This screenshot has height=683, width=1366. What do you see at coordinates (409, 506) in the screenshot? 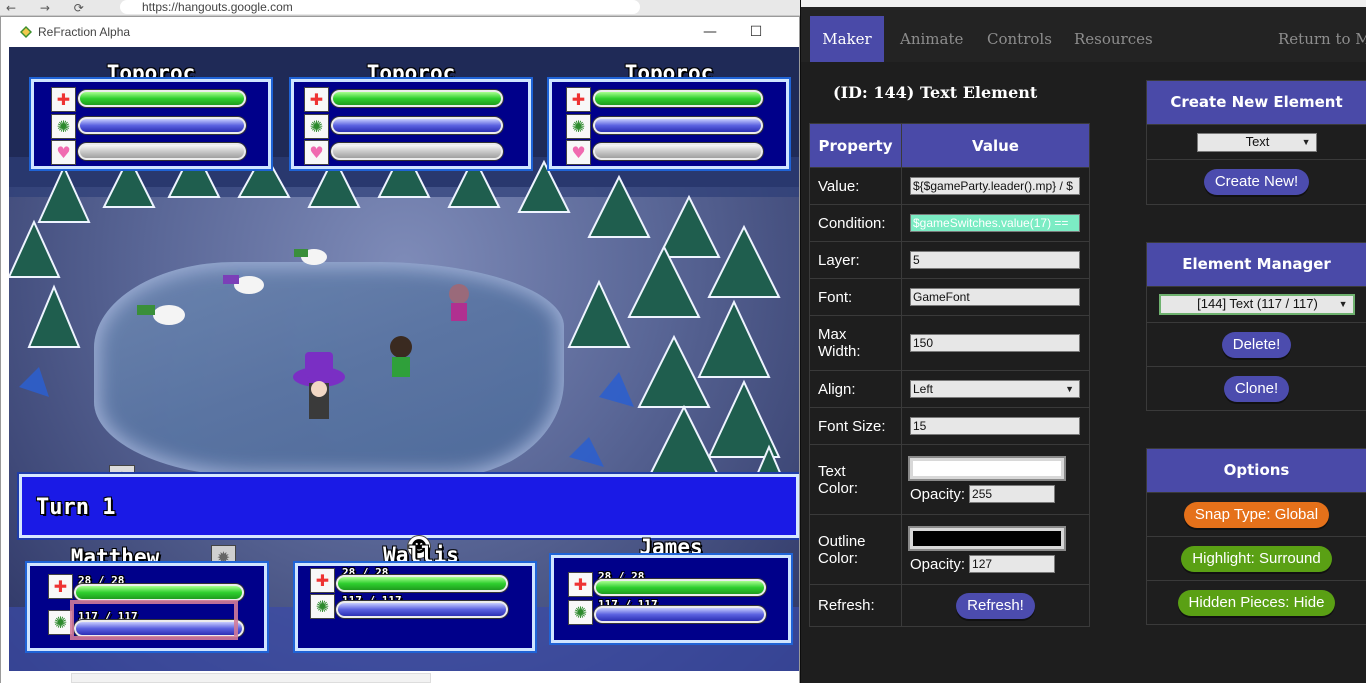
I see `turn-box: Turn 1` at bounding box center [409, 506].